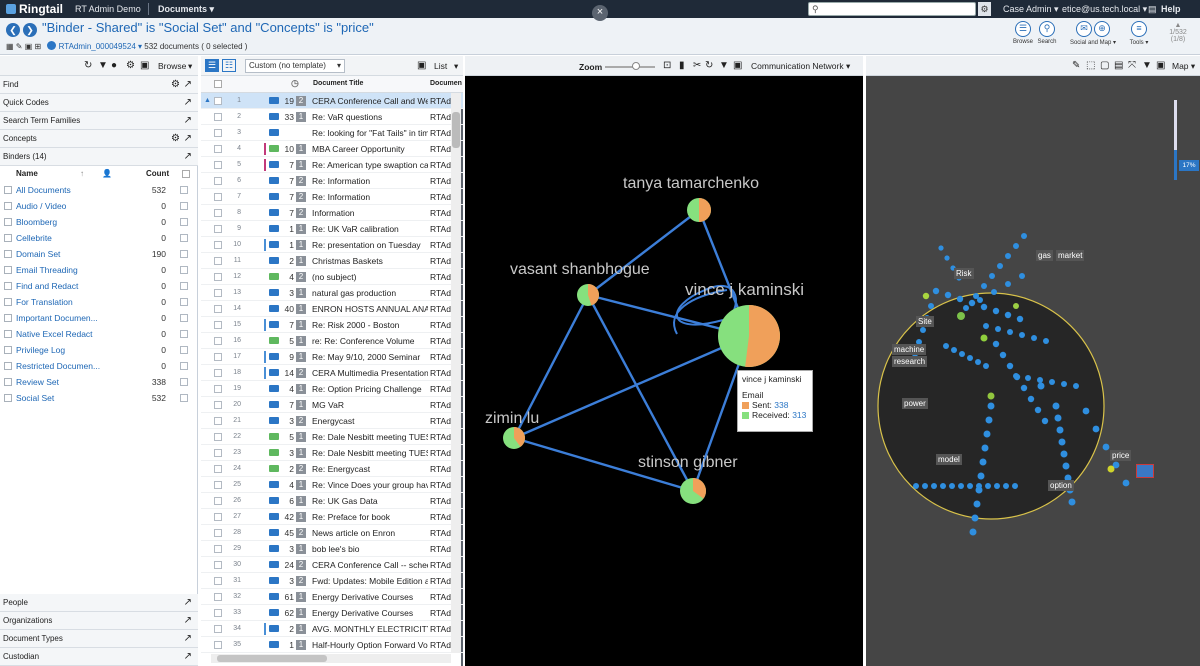 This screenshot has width=1200, height=666. I want to click on table-row: 10 1 1 Re: presentation on Tuesday RTAd, so click(332, 245).